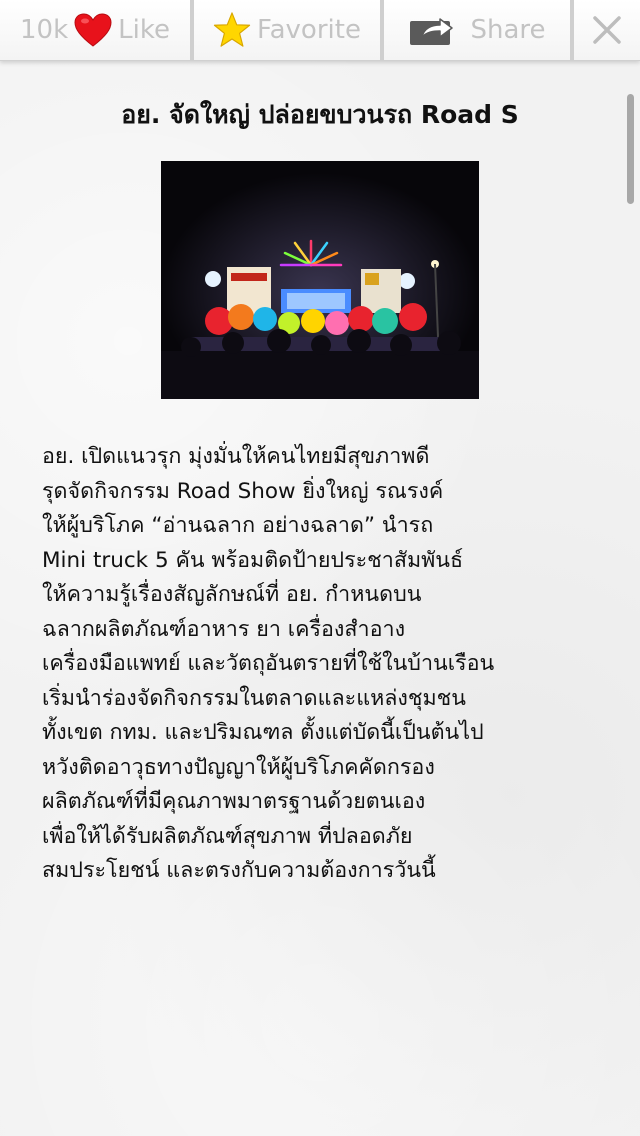 Image resolution: width=640 pixels, height=1136 pixels. I want to click on article-line: ให้ความรู้เรื่องสัญลักษณ์ที่ อย. กำหนดบน, so click(232, 594).